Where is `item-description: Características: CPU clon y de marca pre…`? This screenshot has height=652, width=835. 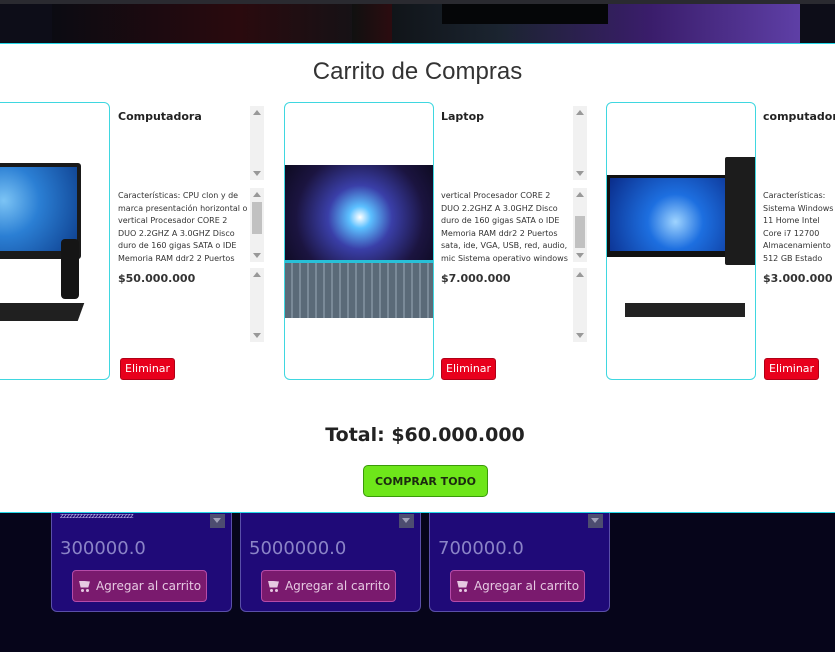 item-description: Características: CPU clon y de marca pre… is located at coordinates (183, 226).